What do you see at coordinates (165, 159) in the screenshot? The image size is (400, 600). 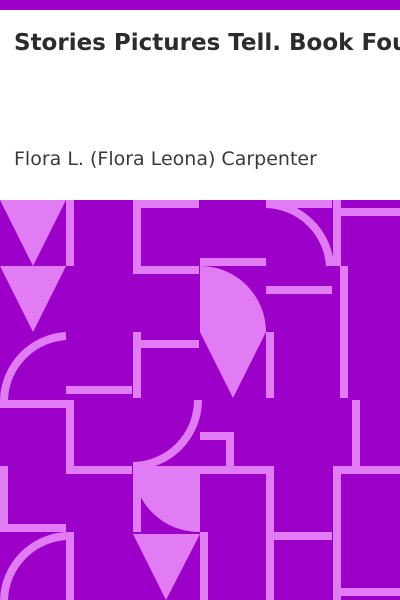 I see `book-author: Flora L. (Flora Leona) Carpenter` at bounding box center [165, 159].